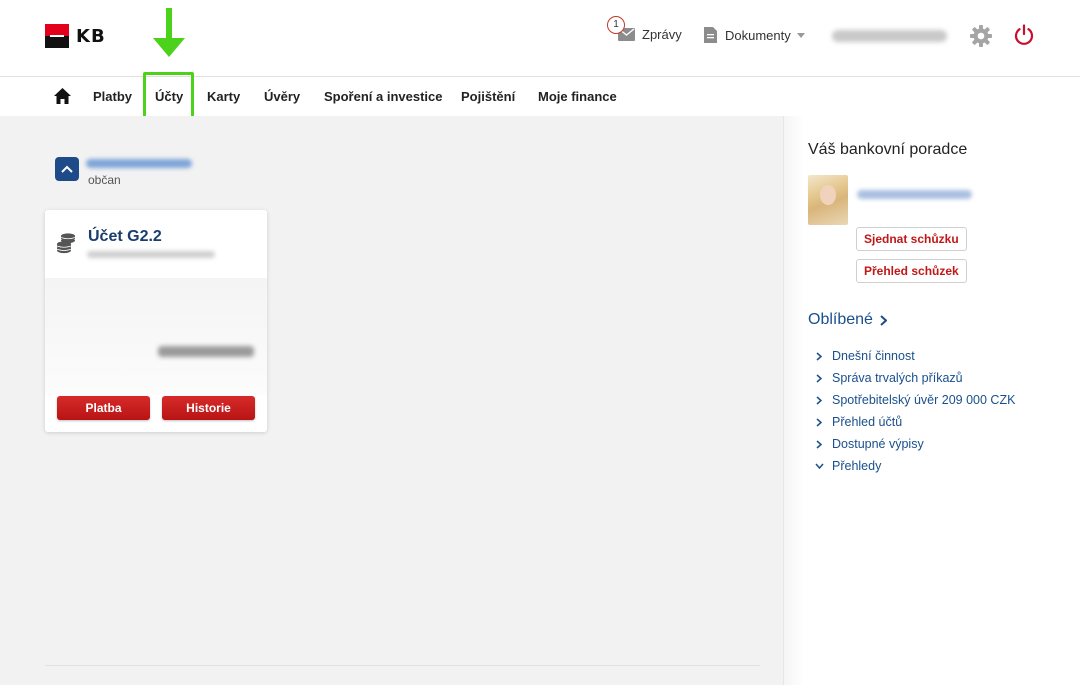  Describe the element at coordinates (577, 96) in the screenshot. I see `nav-item-moje-finance: Moje finance` at that location.